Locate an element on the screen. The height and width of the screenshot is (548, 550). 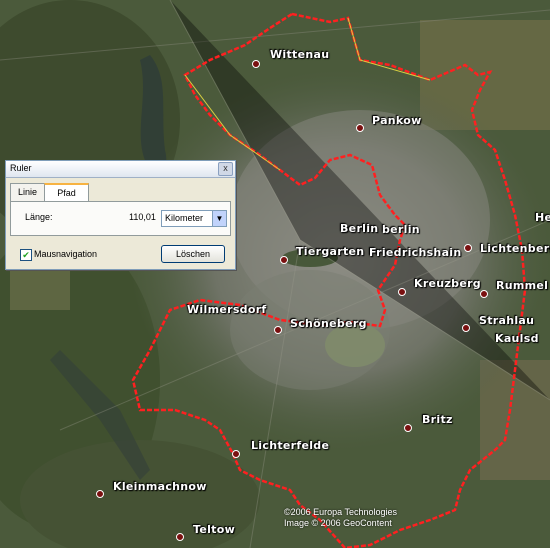
ruler-titlebar: Ruler x is located at coordinates (120, 169).